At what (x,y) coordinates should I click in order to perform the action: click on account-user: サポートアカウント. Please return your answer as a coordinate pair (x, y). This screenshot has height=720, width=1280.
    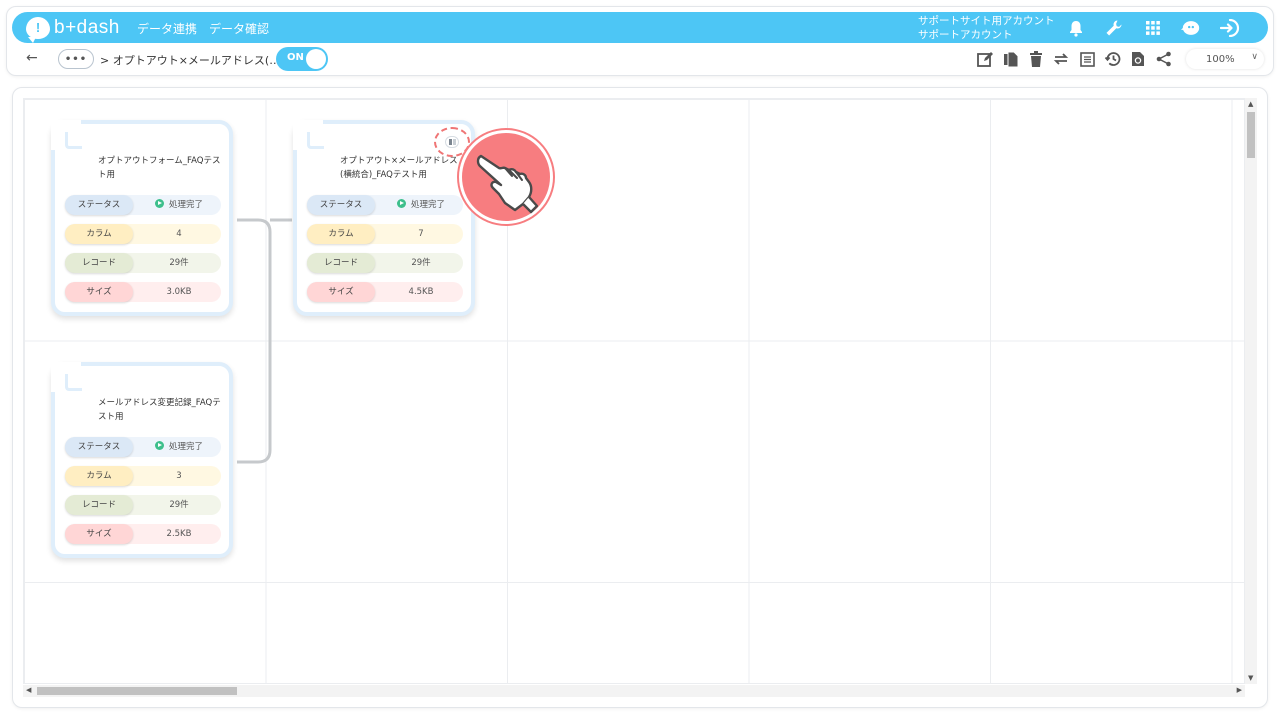
    Looking at the image, I should click on (965, 35).